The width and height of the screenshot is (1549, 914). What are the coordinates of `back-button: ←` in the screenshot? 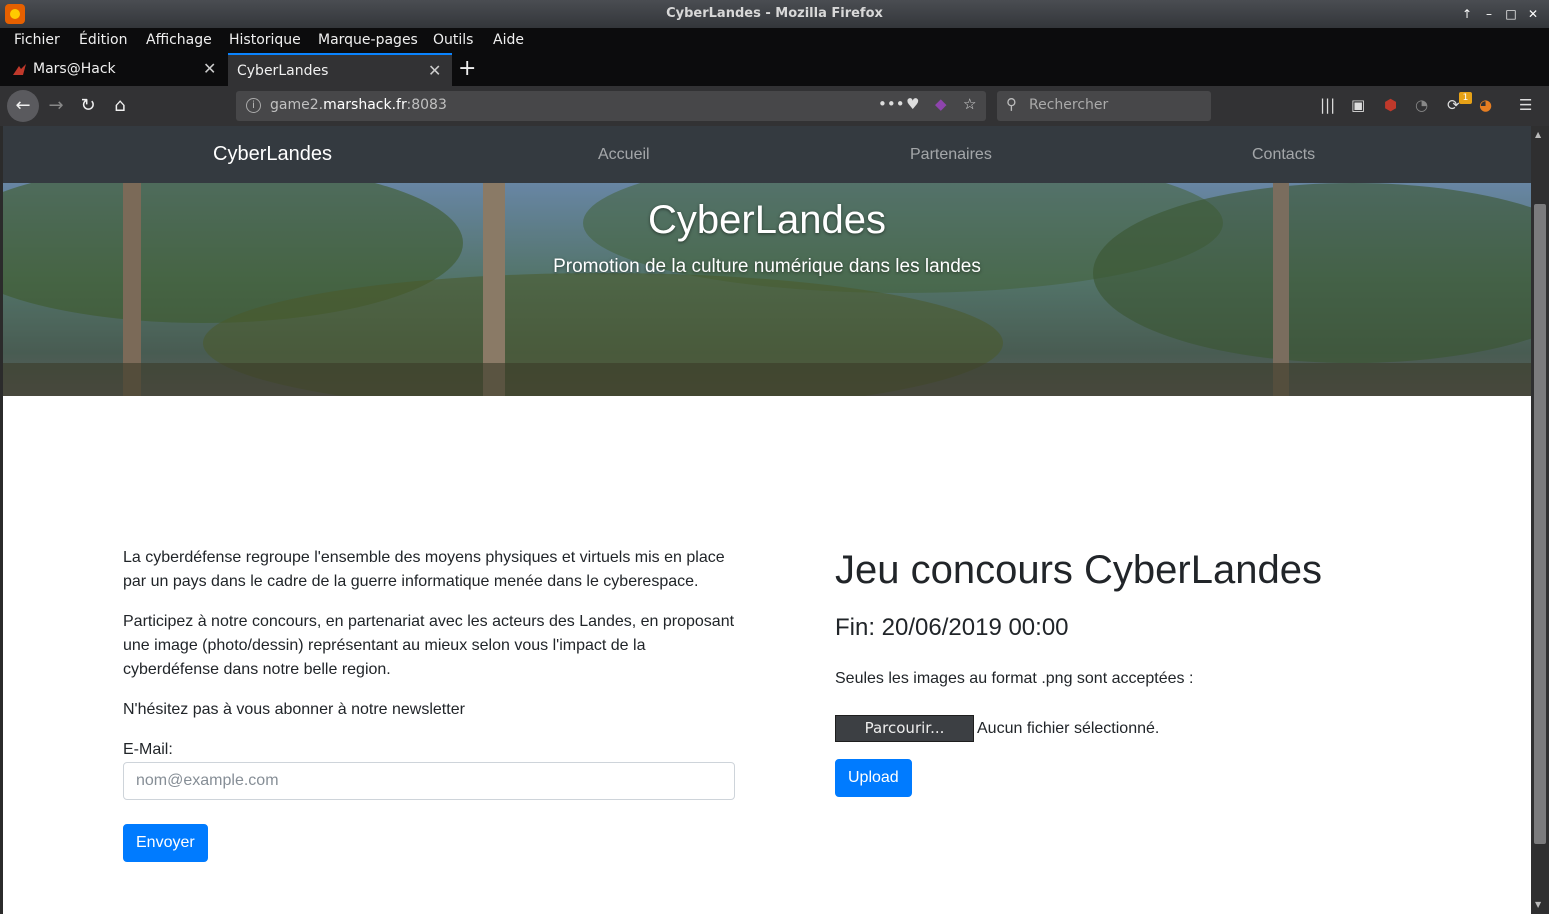 It's located at (23, 106).